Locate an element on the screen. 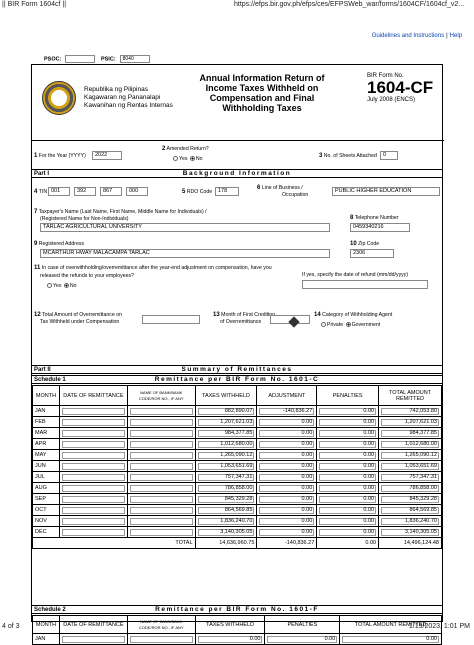 The height and width of the screenshot is (645, 474). zip-field: 2306 is located at coordinates (372, 253).